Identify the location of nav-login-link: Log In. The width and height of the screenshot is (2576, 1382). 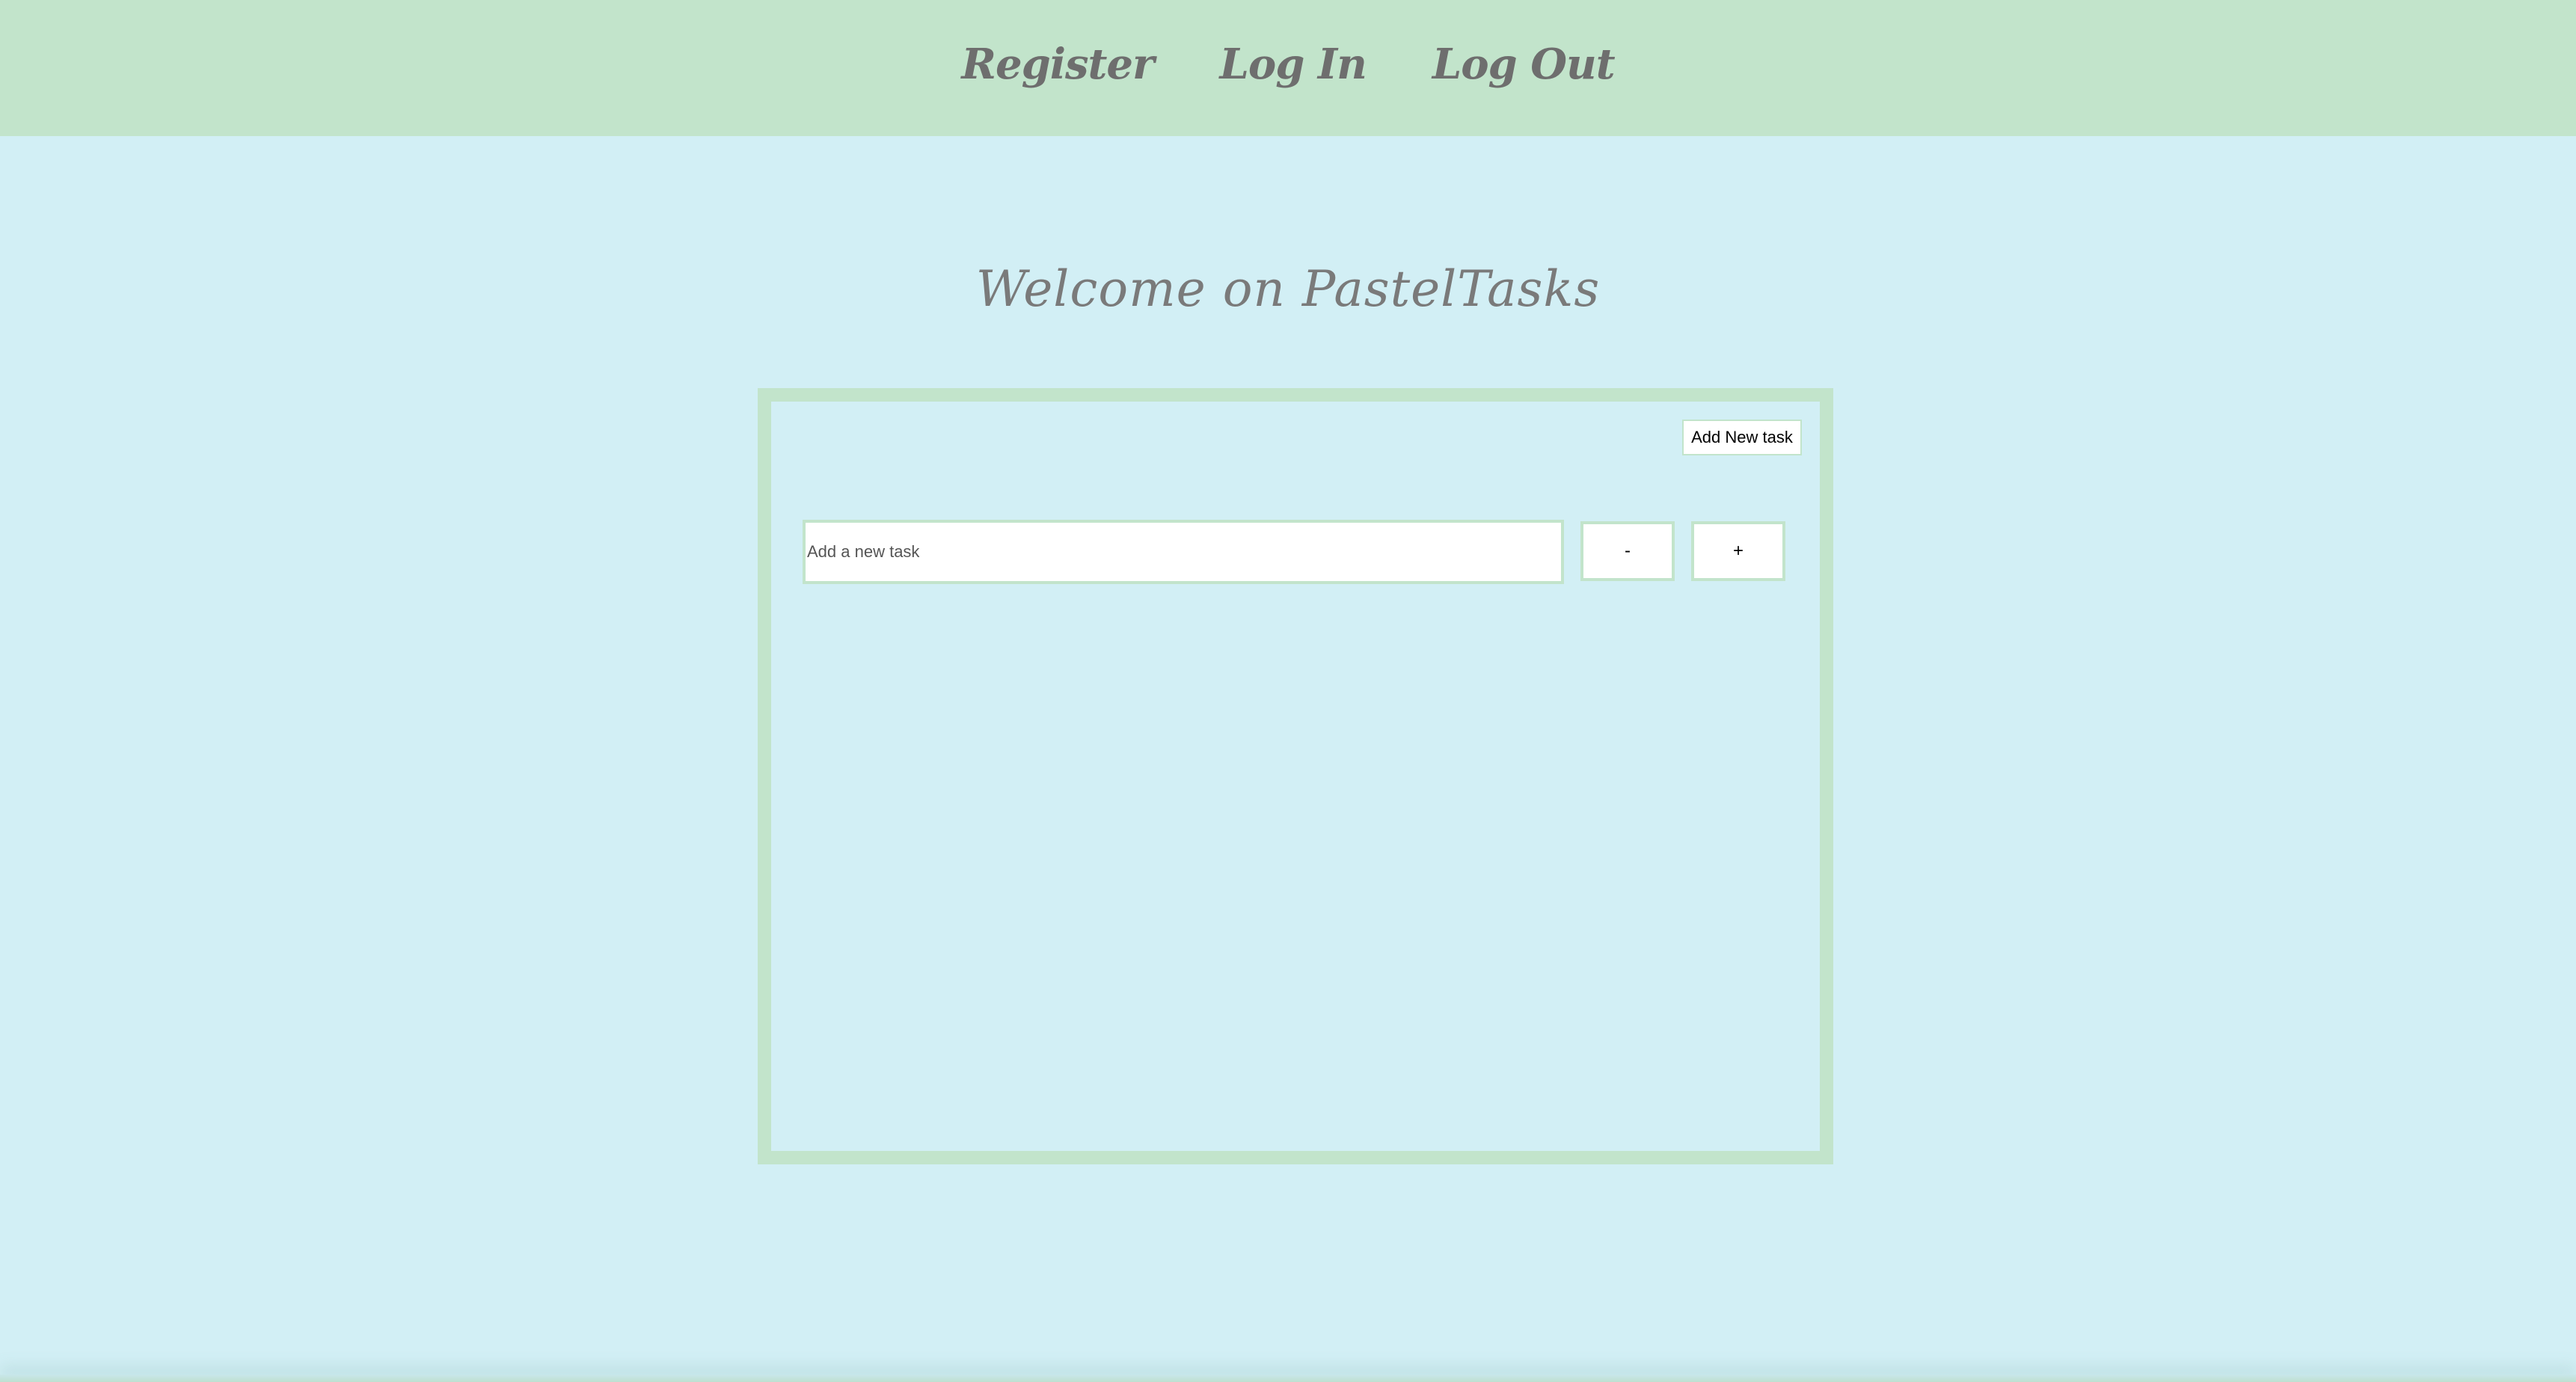
(1293, 64).